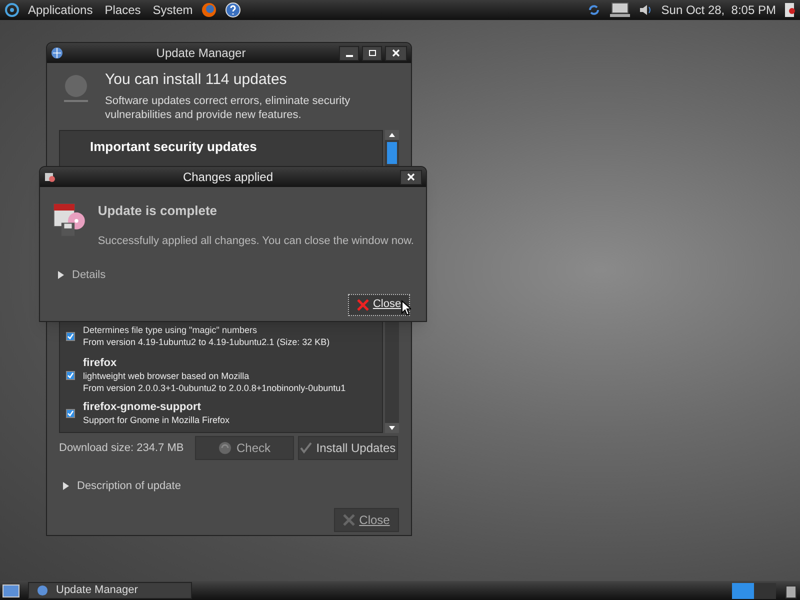 This screenshot has height=600, width=800. What do you see at coordinates (173, 147) in the screenshot?
I see `section-heading: Important security updates` at bounding box center [173, 147].